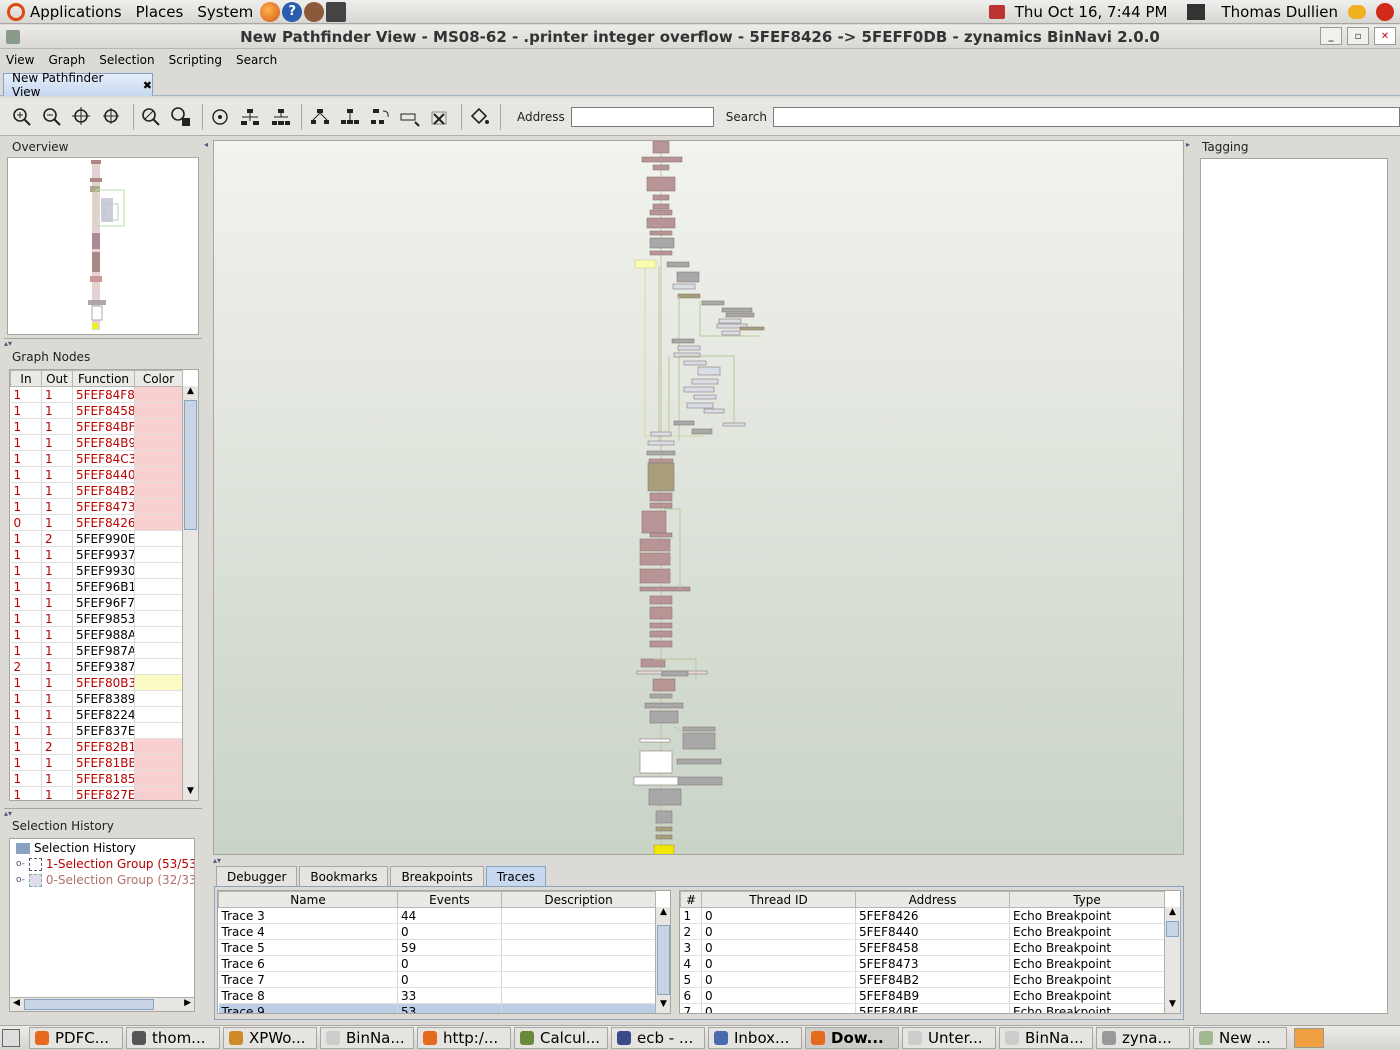 The height and width of the screenshot is (1050, 1400). What do you see at coordinates (319, 117) in the screenshot?
I see `select-children-icon` at bounding box center [319, 117].